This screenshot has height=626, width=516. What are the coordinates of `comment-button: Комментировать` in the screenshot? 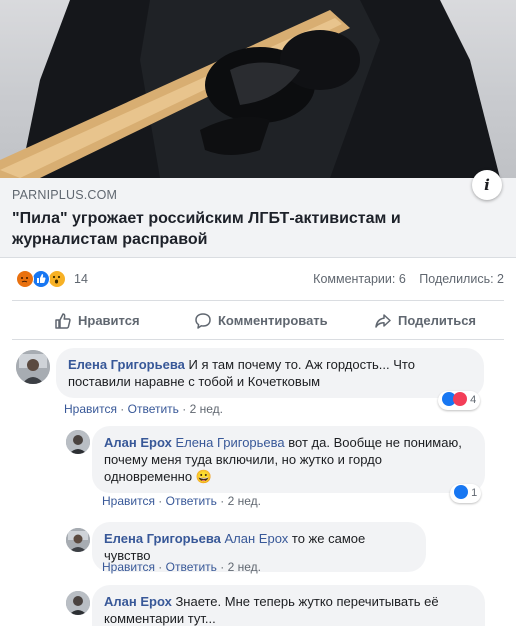 It's located at (261, 321).